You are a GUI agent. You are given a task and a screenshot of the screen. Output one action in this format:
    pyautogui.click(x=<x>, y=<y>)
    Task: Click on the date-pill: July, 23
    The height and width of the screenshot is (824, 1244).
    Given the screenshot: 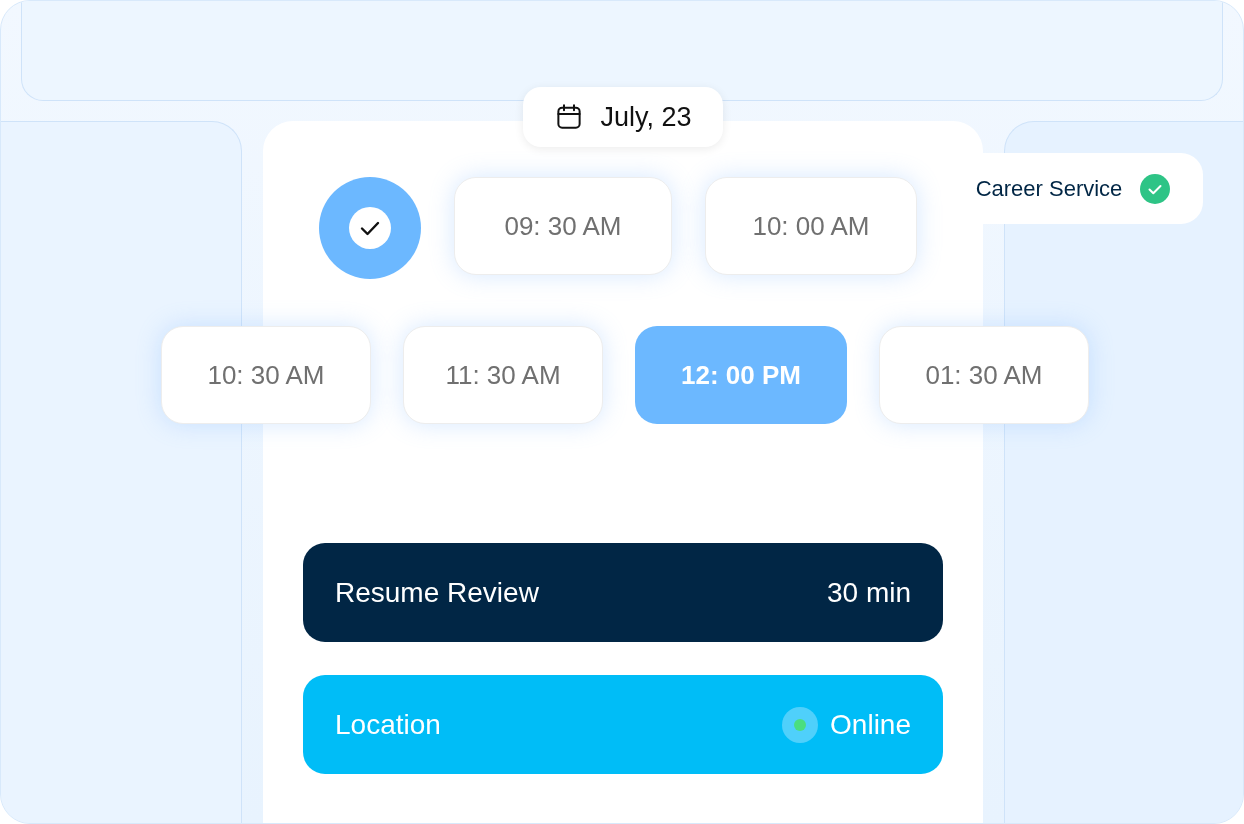 What is the action you would take?
    pyautogui.click(x=623, y=117)
    